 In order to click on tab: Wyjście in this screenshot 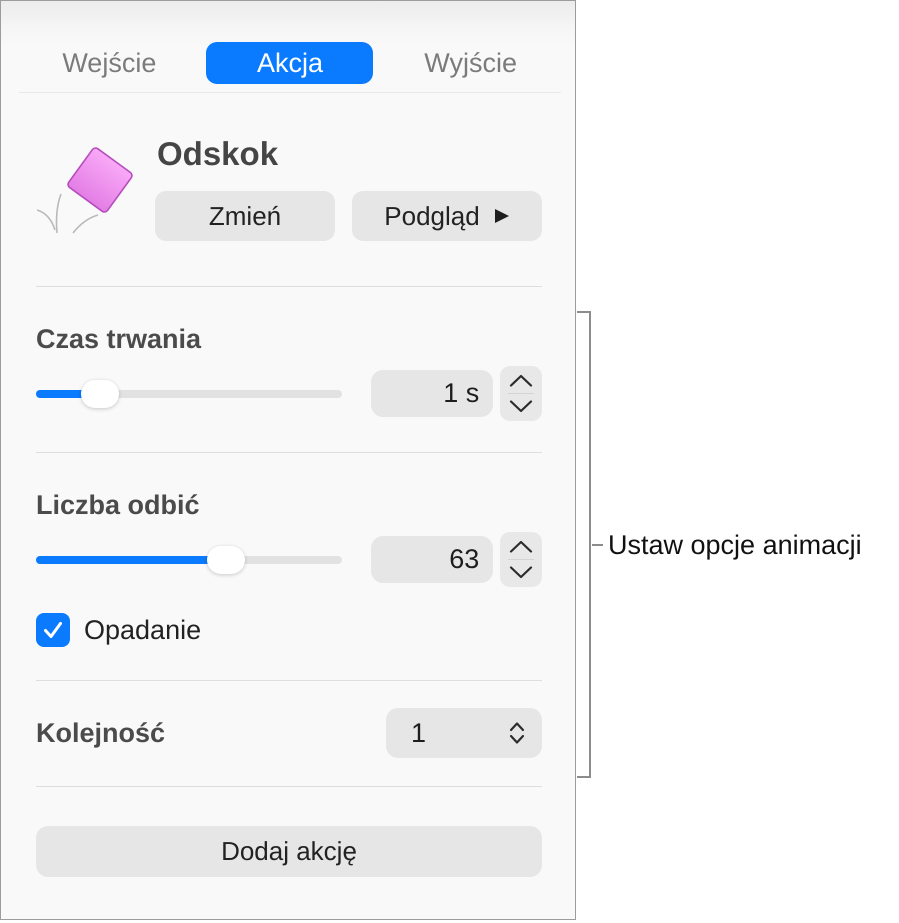, I will do `click(470, 63)`.